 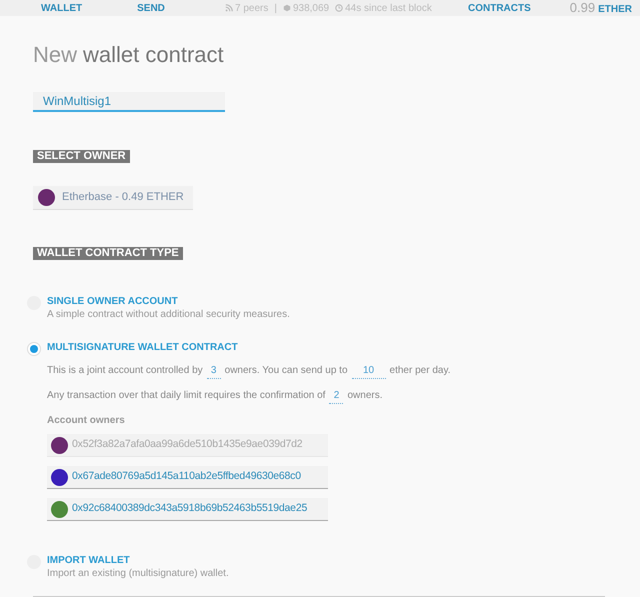 I want to click on balance-unit: ETHER, so click(x=615, y=10).